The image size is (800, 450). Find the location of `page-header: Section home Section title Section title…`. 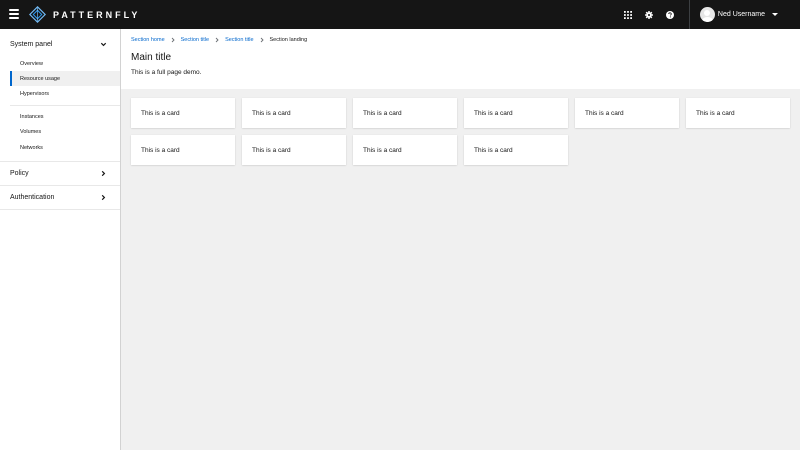

page-header: Section home Section title Section title… is located at coordinates (460, 59).